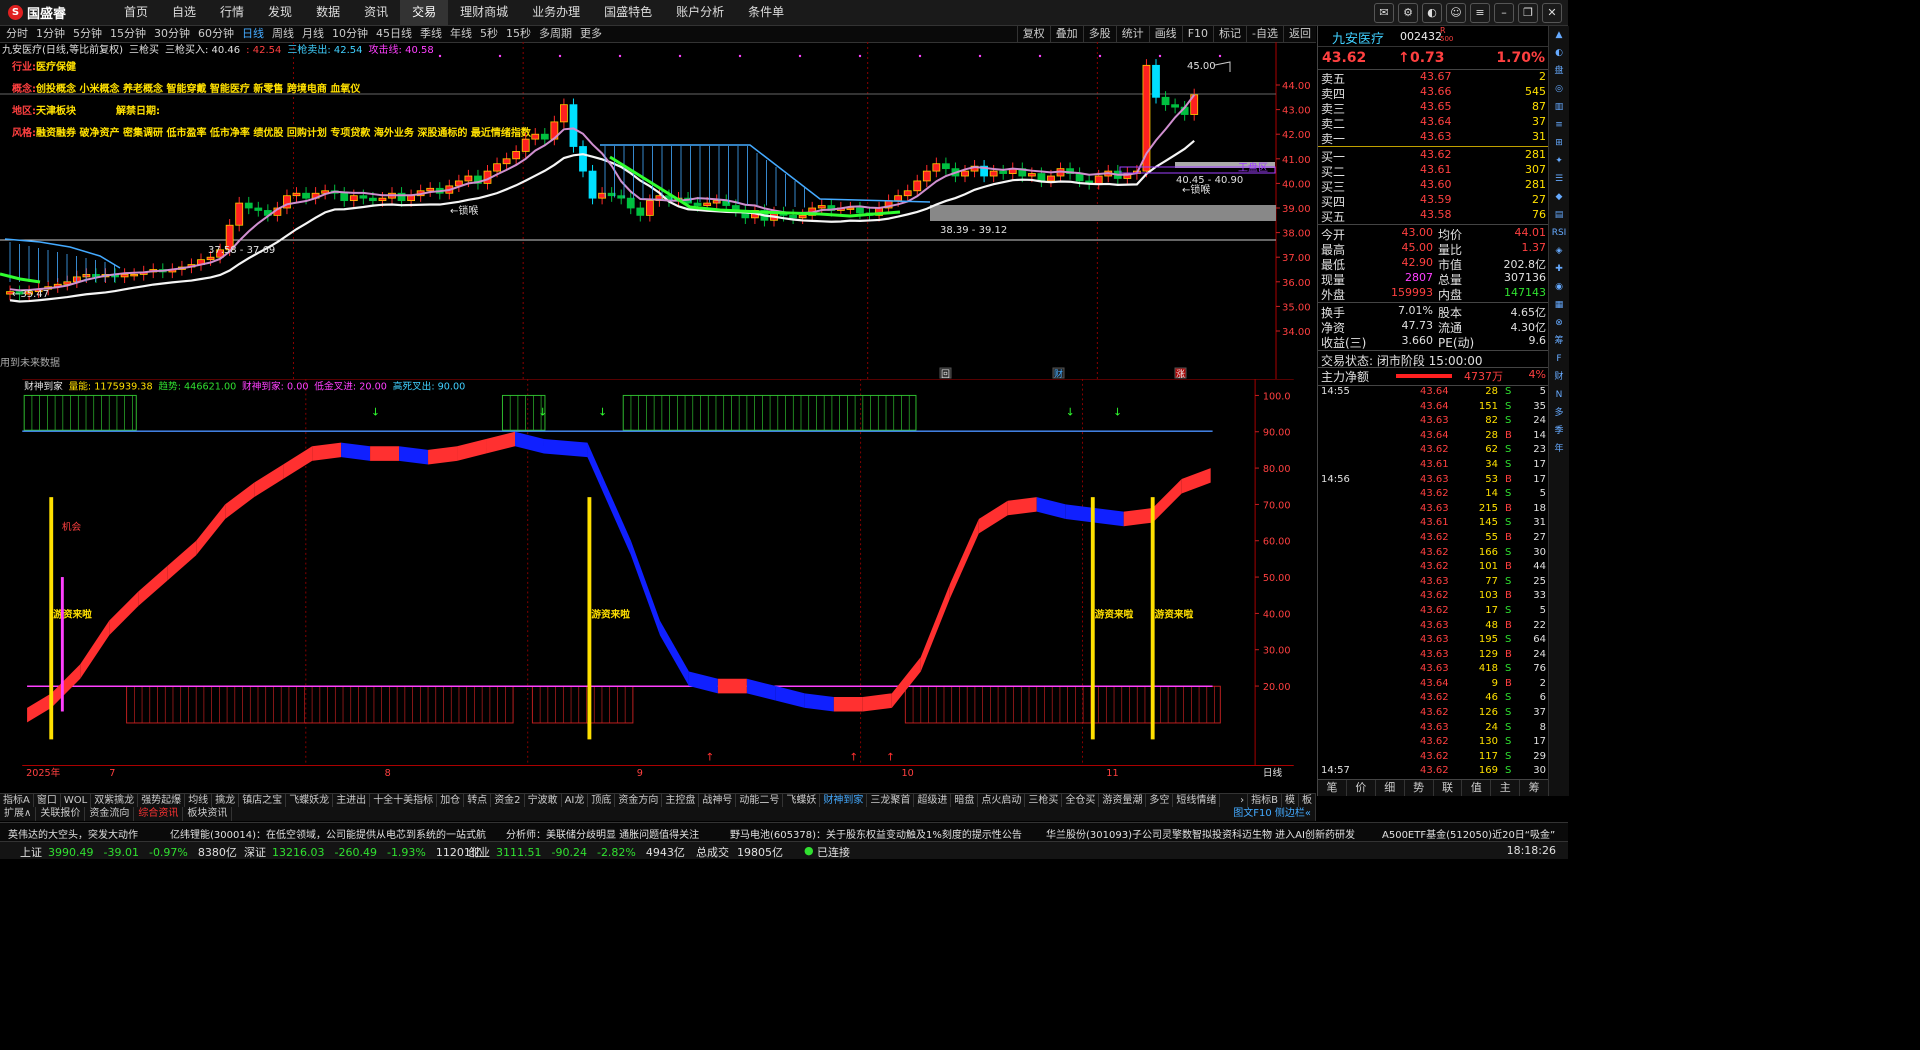  Describe the element at coordinates (1197, 34) in the screenshot. I see `tool-button-5: F10` at that location.